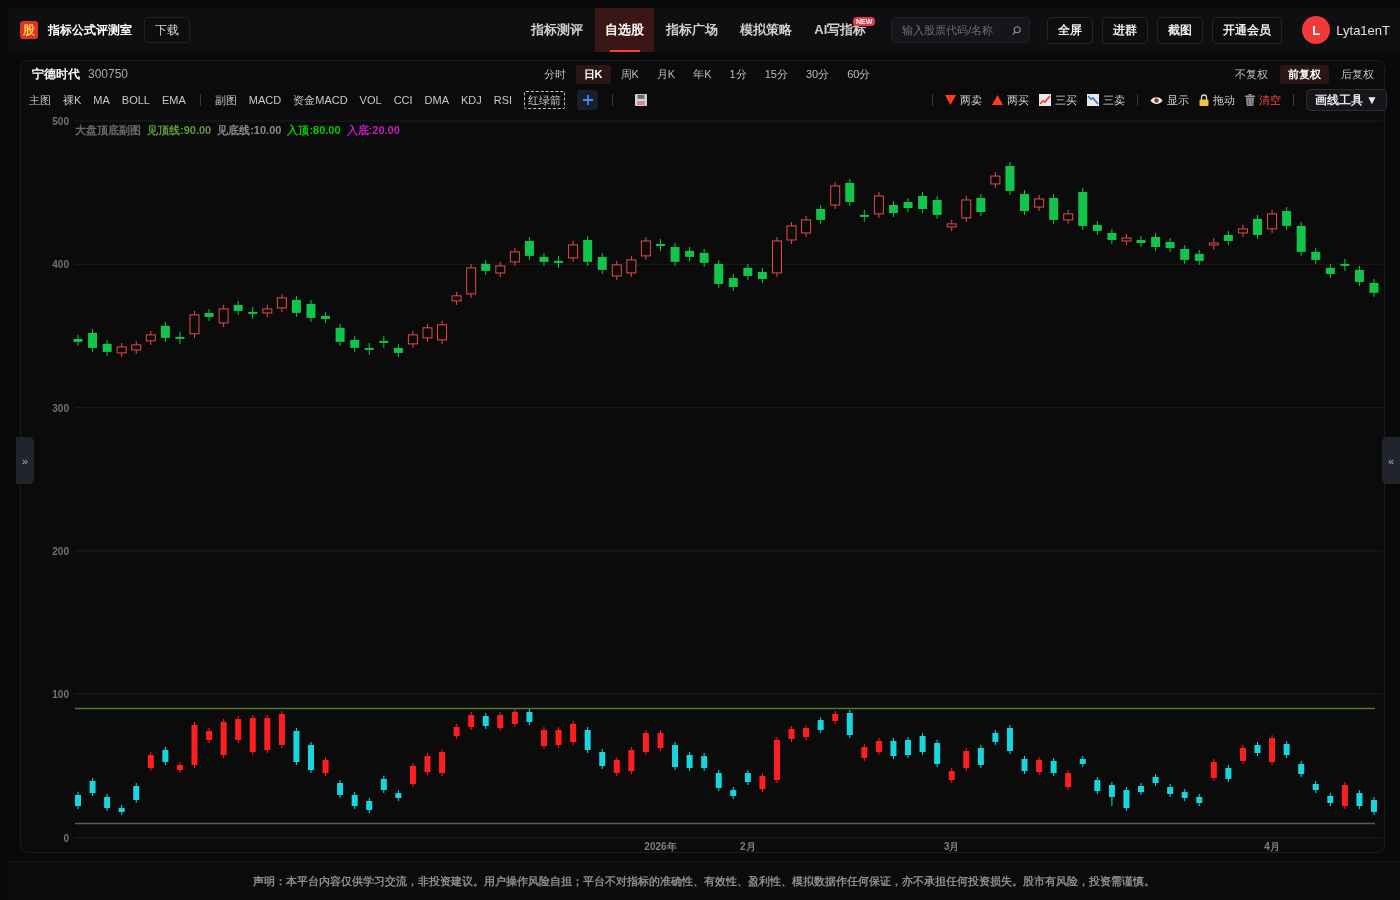 The width and height of the screenshot is (1400, 900). I want to click on add-indicator-button, so click(588, 100).